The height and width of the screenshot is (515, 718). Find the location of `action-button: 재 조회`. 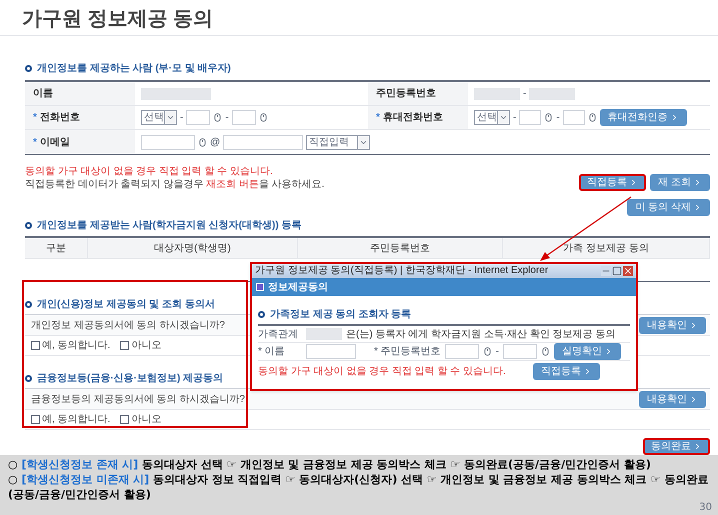

action-button: 재 조회 is located at coordinates (680, 182).